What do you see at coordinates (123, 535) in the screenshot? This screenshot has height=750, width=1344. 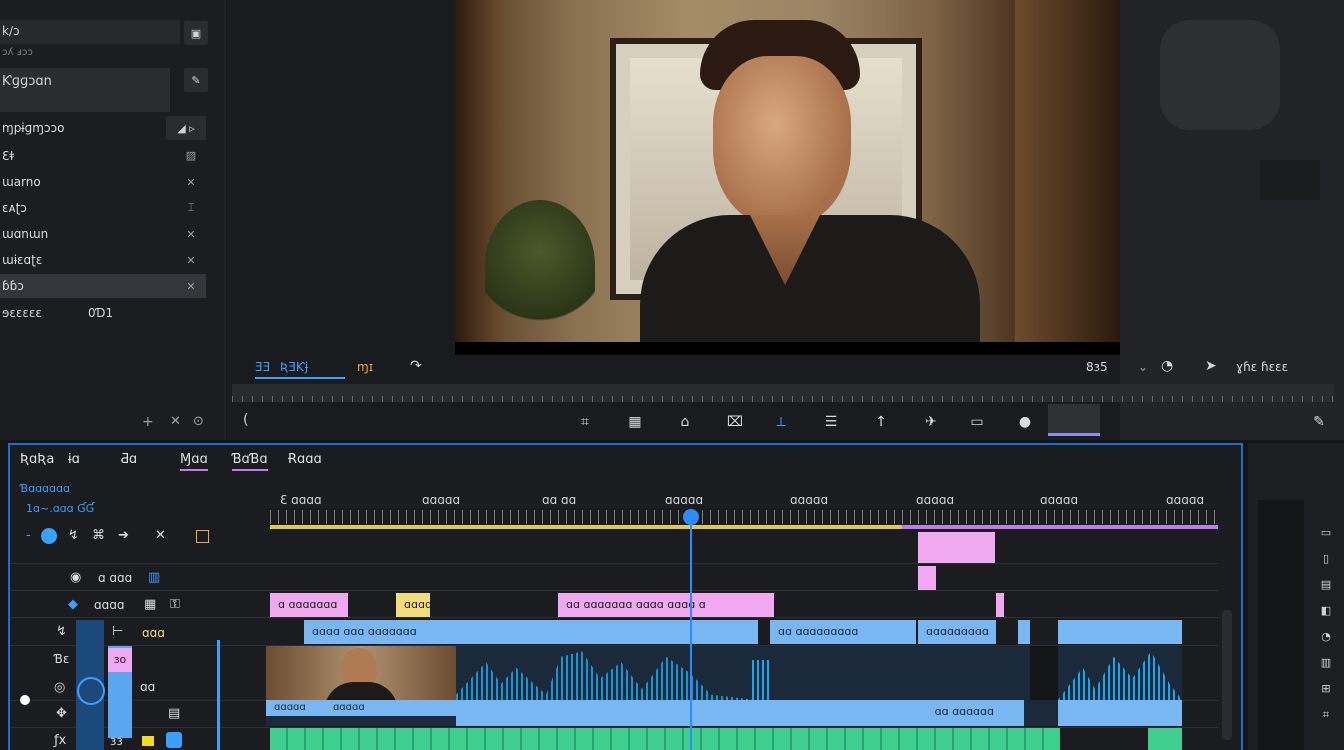 I see `forward-icon: ➔` at bounding box center [123, 535].